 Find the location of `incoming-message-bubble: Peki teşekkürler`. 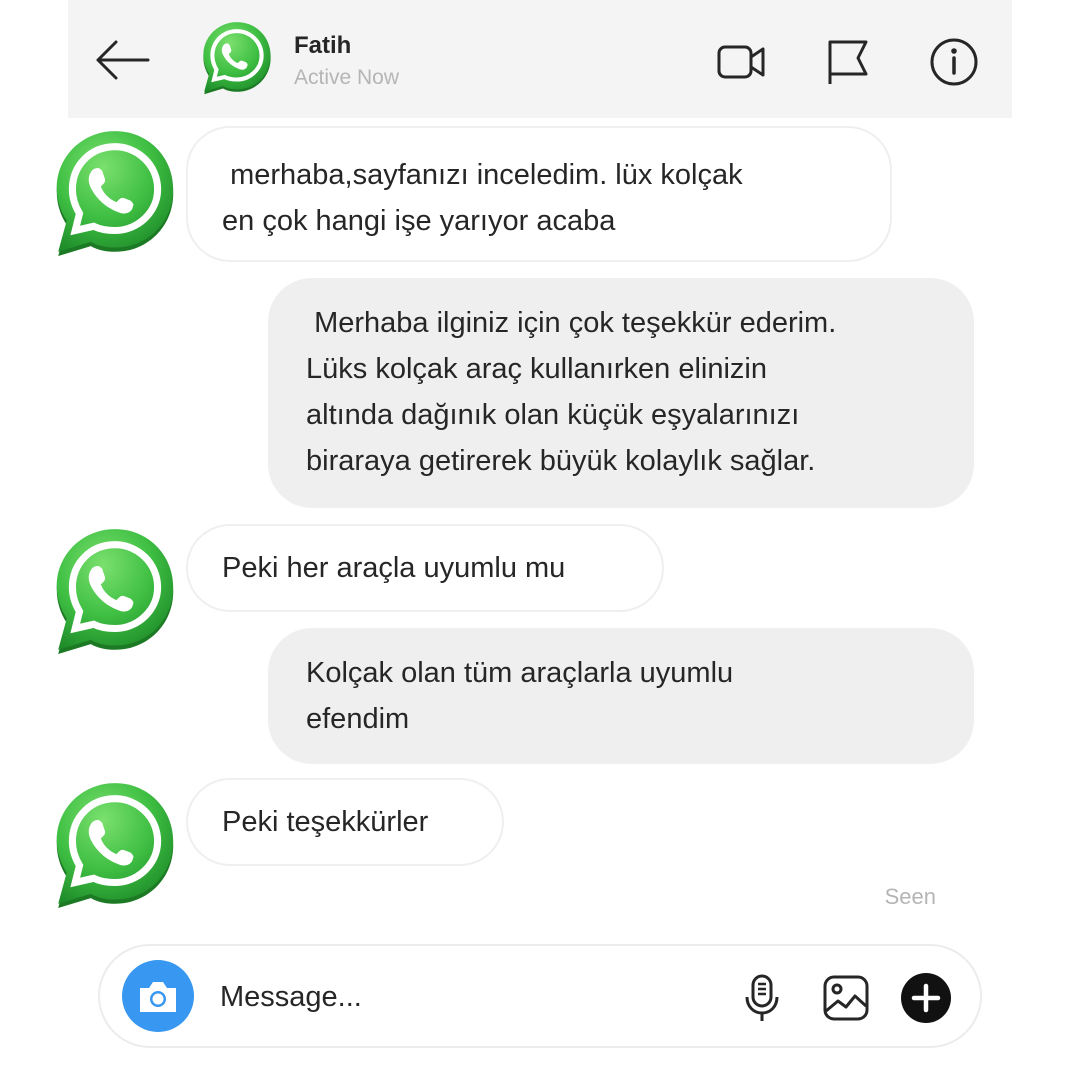

incoming-message-bubble: Peki teşekkürler is located at coordinates (345, 822).